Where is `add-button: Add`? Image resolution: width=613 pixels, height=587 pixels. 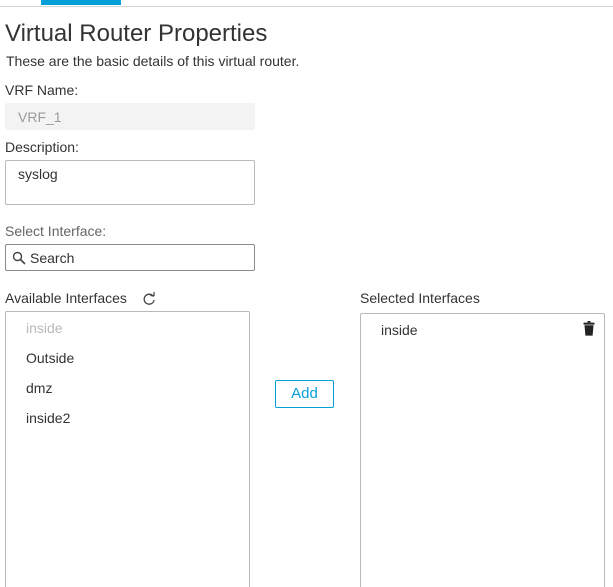 add-button: Add is located at coordinates (304, 394).